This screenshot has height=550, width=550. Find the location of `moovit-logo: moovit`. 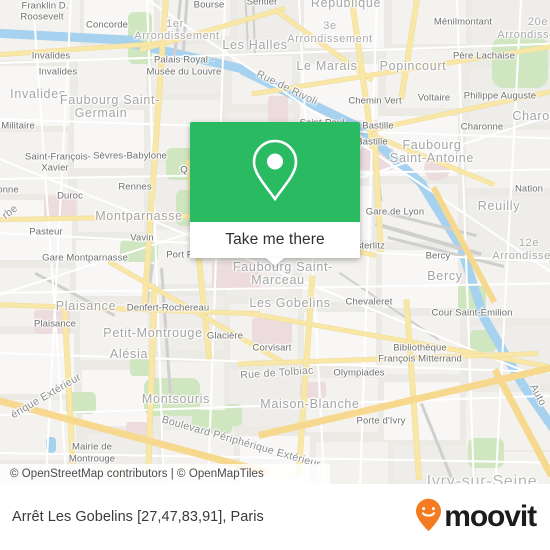

moovit-logo: moovit is located at coordinates (476, 517).